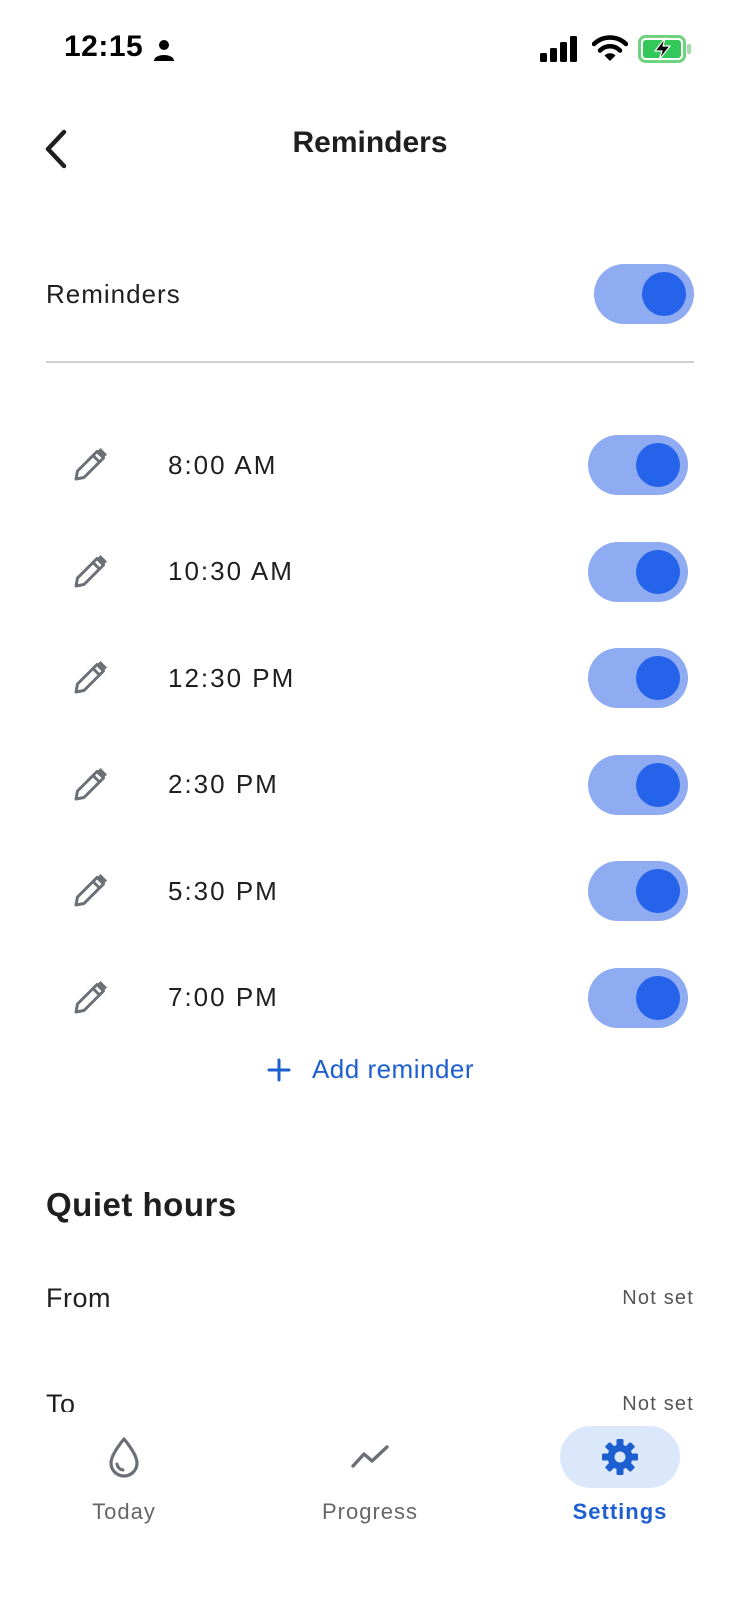 The width and height of the screenshot is (740, 1600). I want to click on reminder-time: 12:30 PM, so click(232, 677).